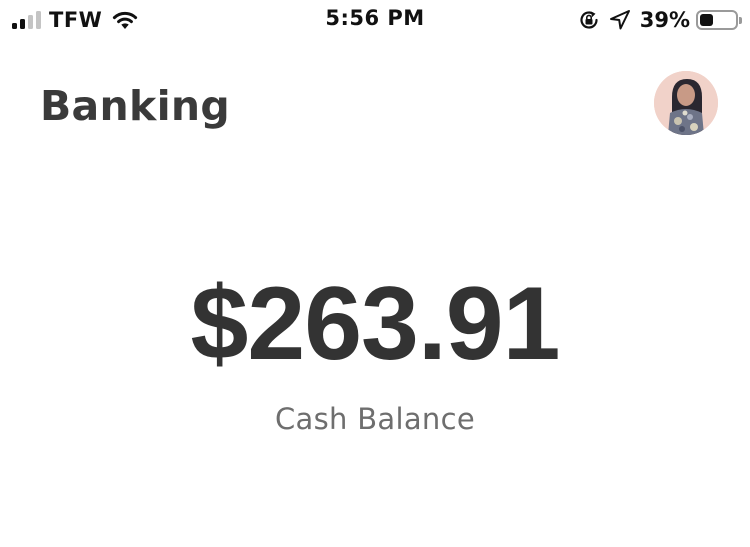  Describe the element at coordinates (717, 20) in the screenshot. I see `battery-icon` at that location.